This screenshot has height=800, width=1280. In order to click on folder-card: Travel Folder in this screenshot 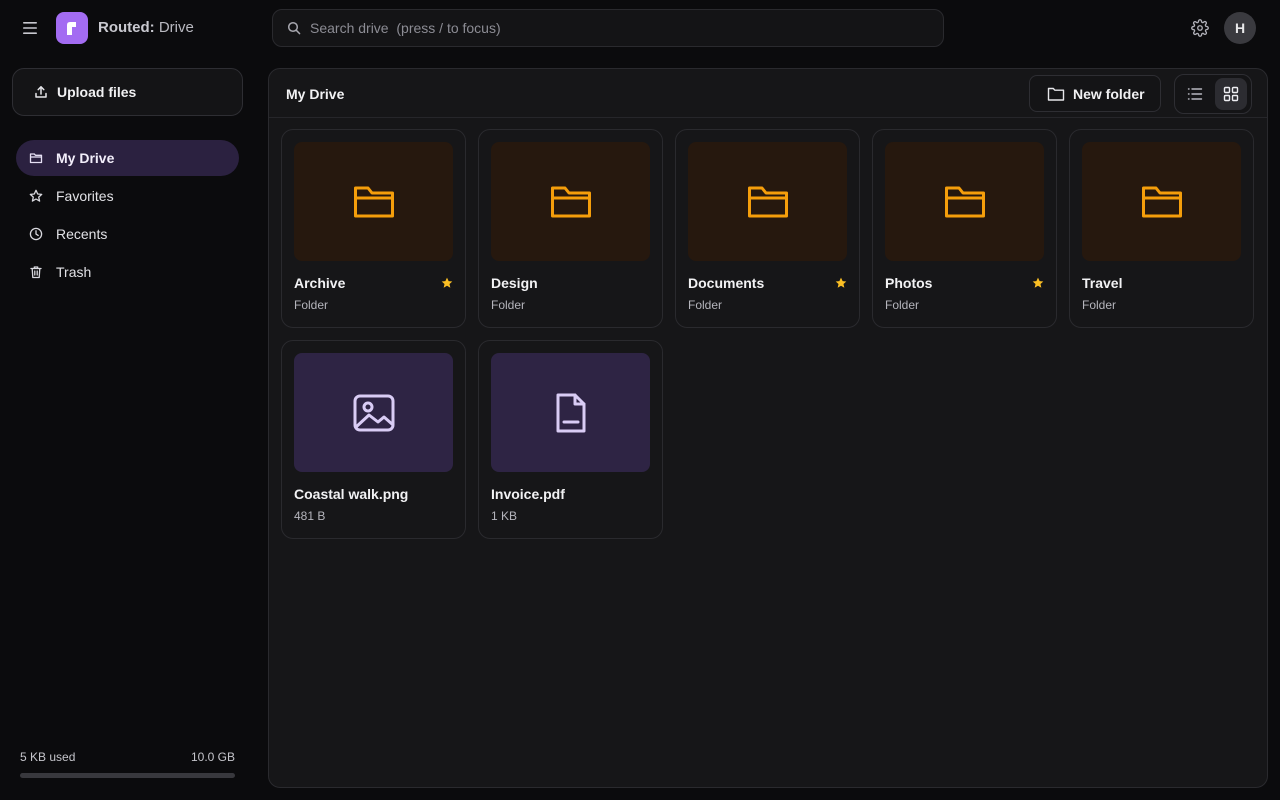, I will do `click(1161, 228)`.